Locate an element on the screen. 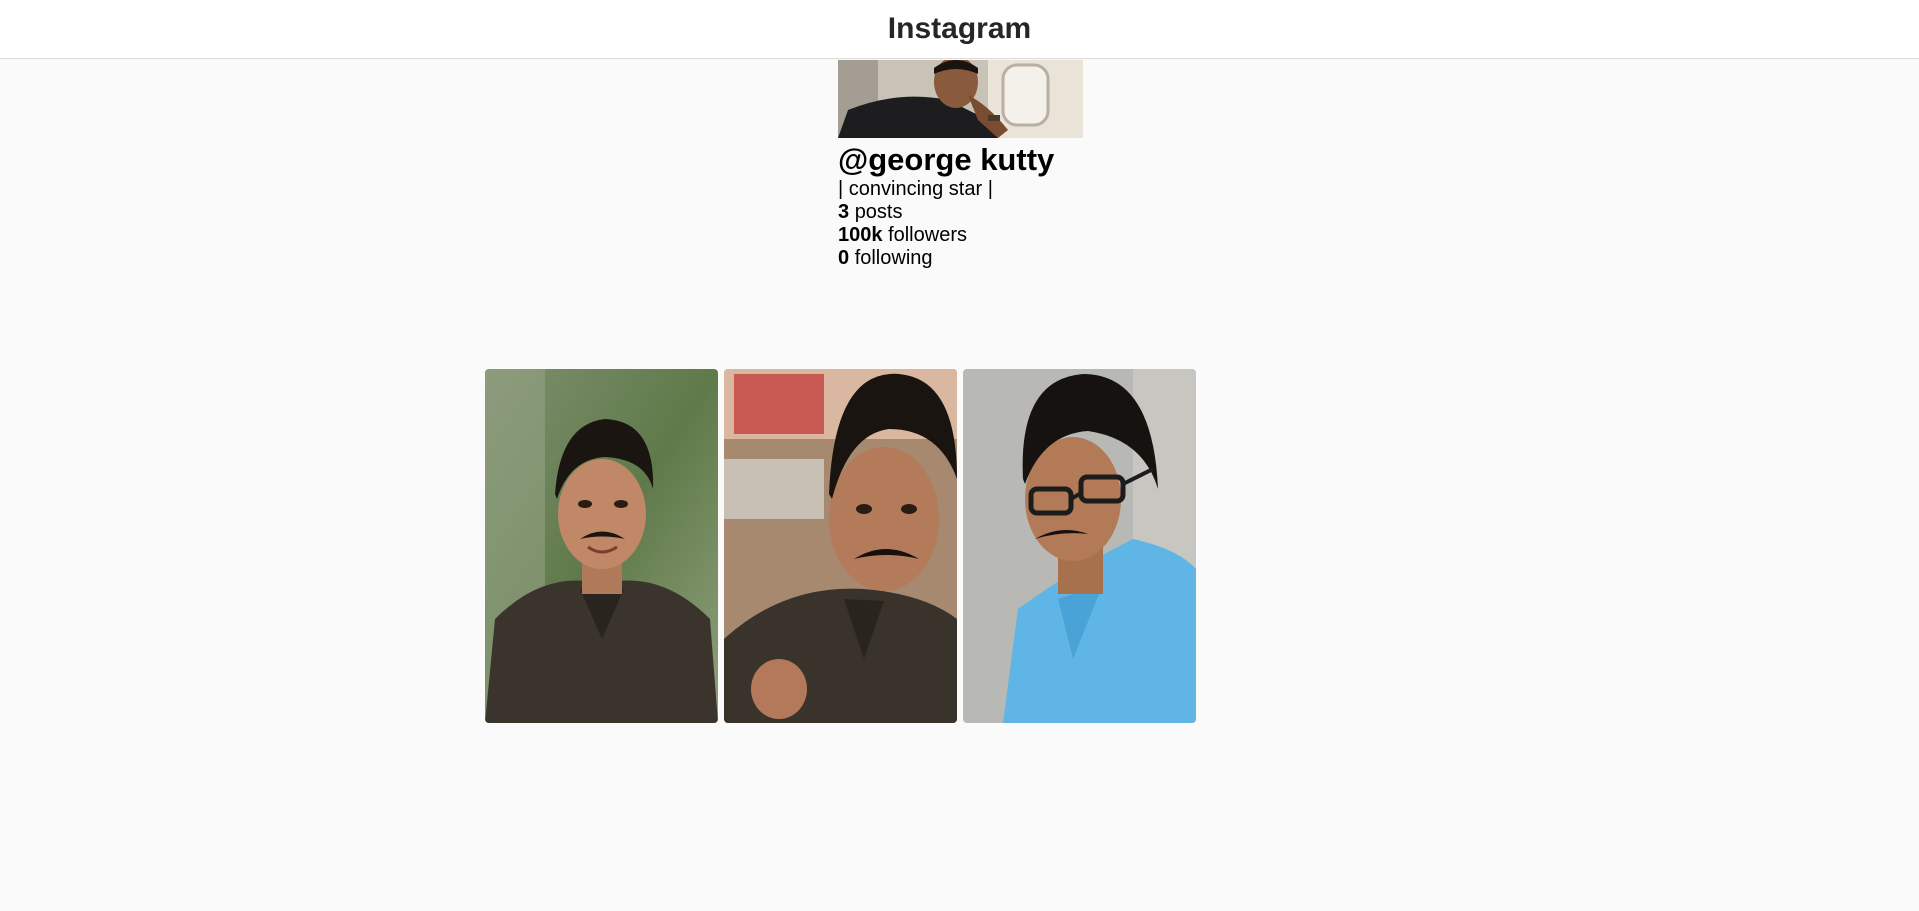 The width and height of the screenshot is (1919, 911). stat-followers-value: 100k is located at coordinates (860, 235).